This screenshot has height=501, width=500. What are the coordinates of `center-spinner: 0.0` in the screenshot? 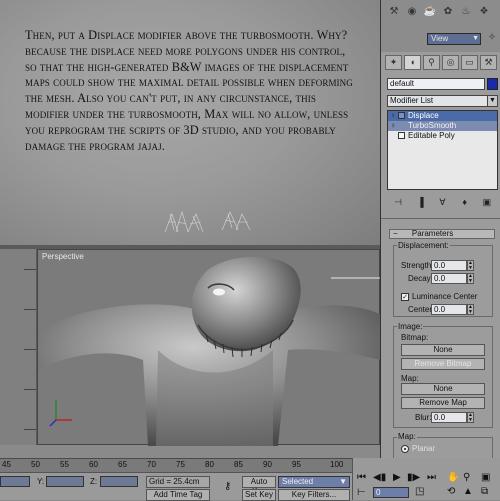 It's located at (449, 309).